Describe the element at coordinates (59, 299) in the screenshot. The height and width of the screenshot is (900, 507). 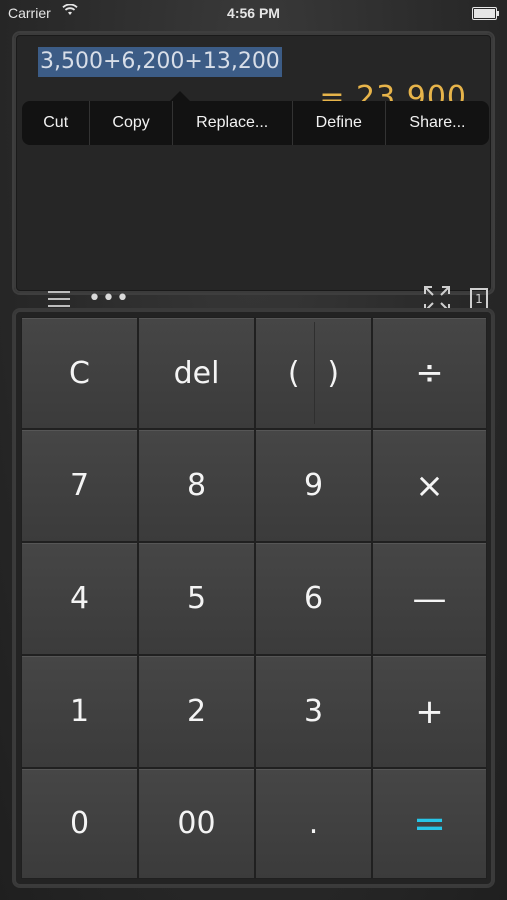
I see `hamburger-menu-icon` at that location.